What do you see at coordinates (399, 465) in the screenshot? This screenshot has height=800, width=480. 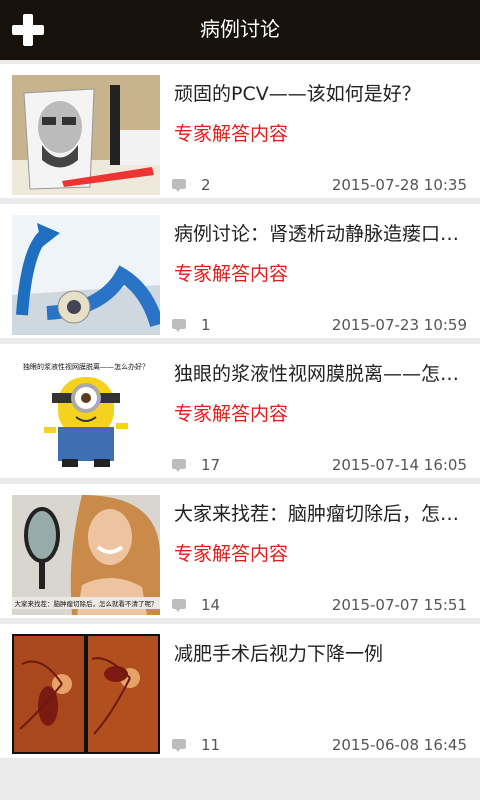 I see `post-date: 2015-07-14 16:05` at bounding box center [399, 465].